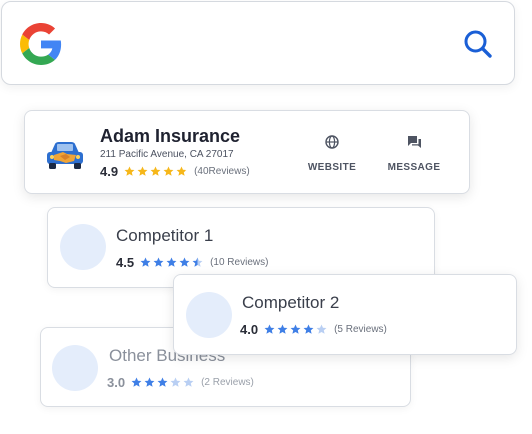 The width and height of the screenshot is (532, 434). What do you see at coordinates (109, 171) in the screenshot?
I see `rating-value: 4.9` at bounding box center [109, 171].